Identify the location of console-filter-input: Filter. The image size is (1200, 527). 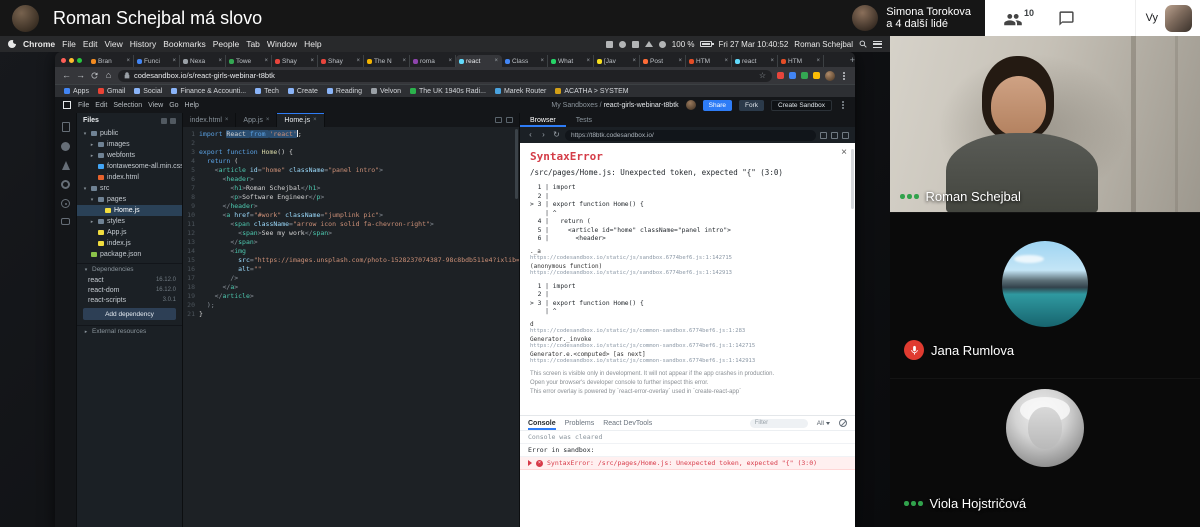
(778, 423).